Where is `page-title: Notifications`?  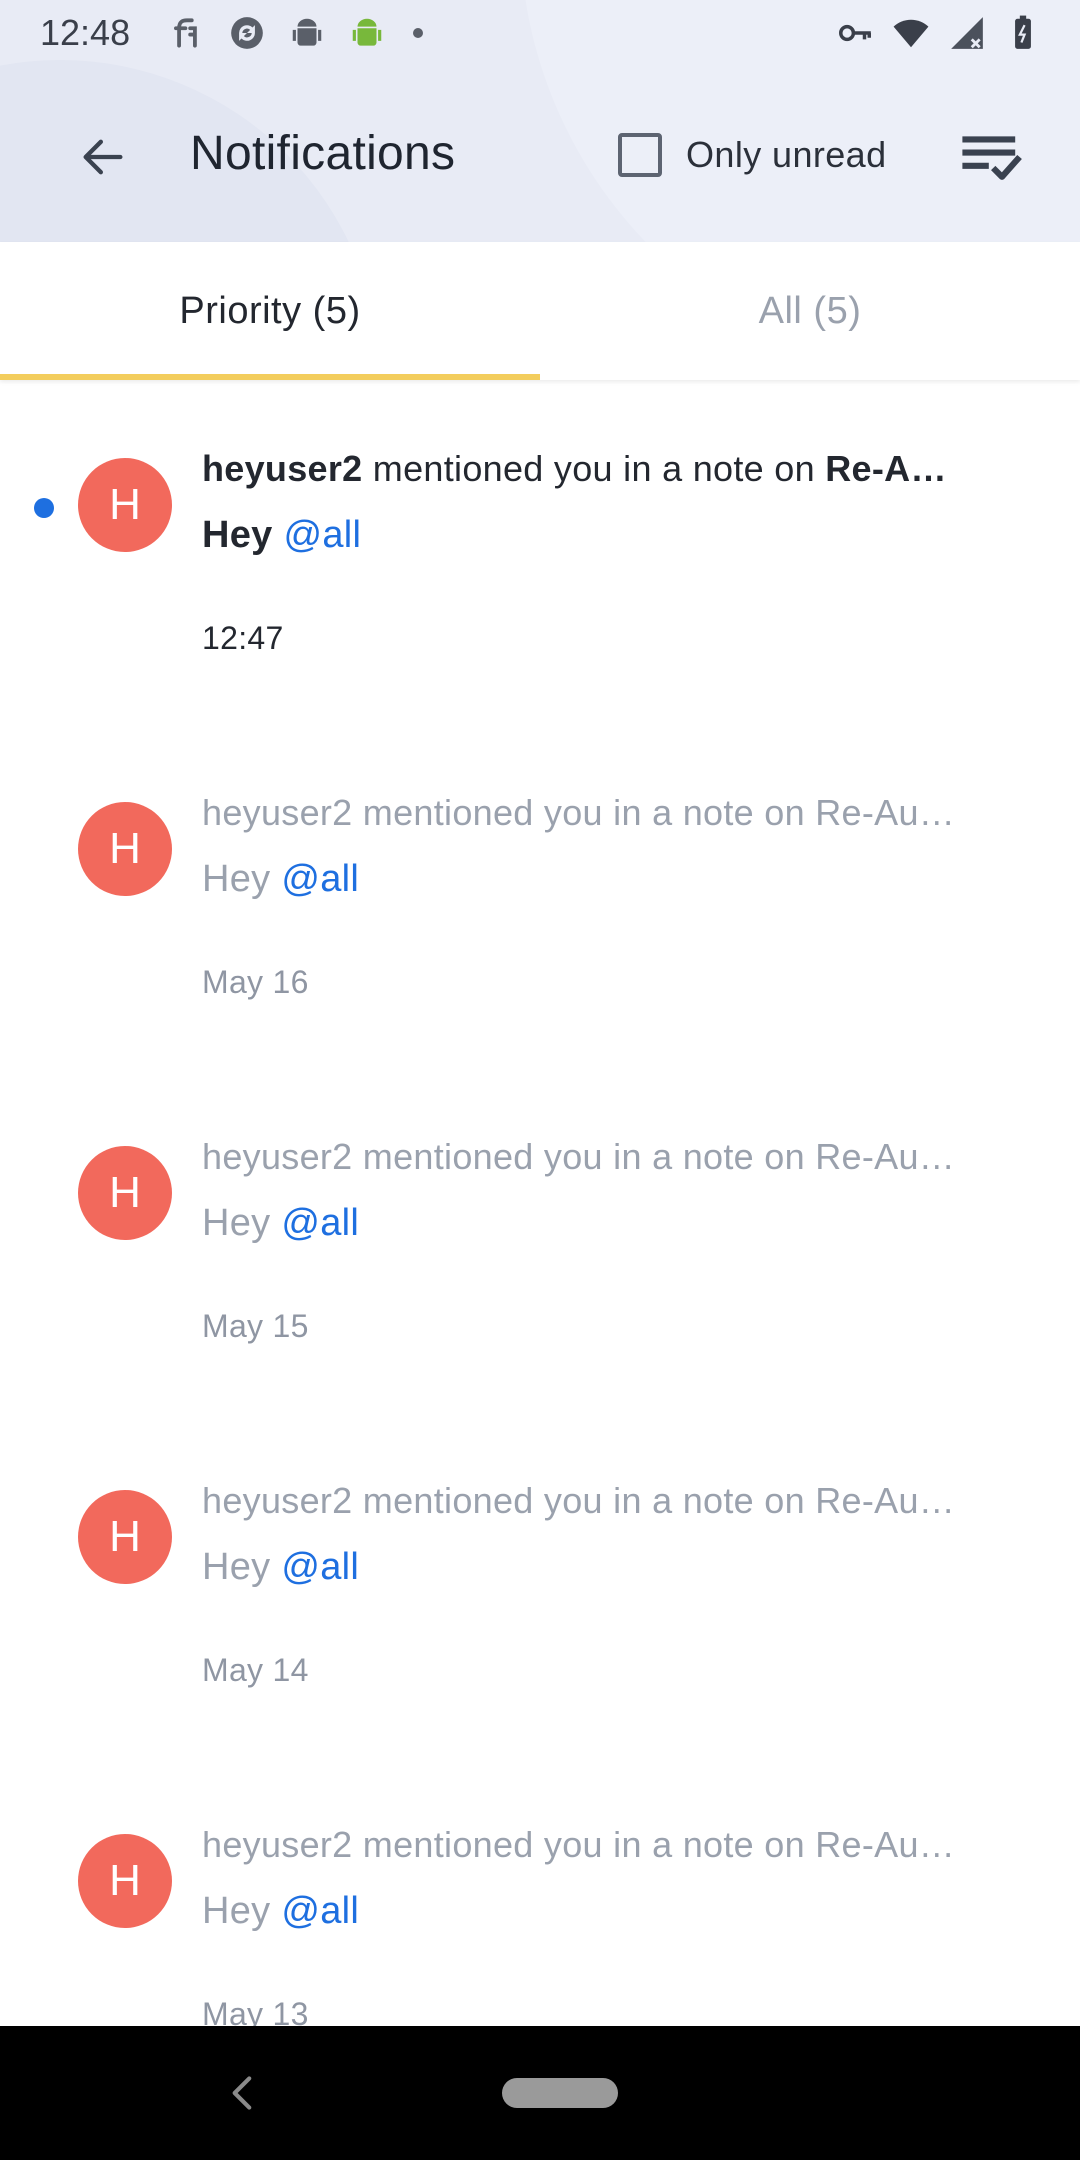 page-title: Notifications is located at coordinates (323, 153).